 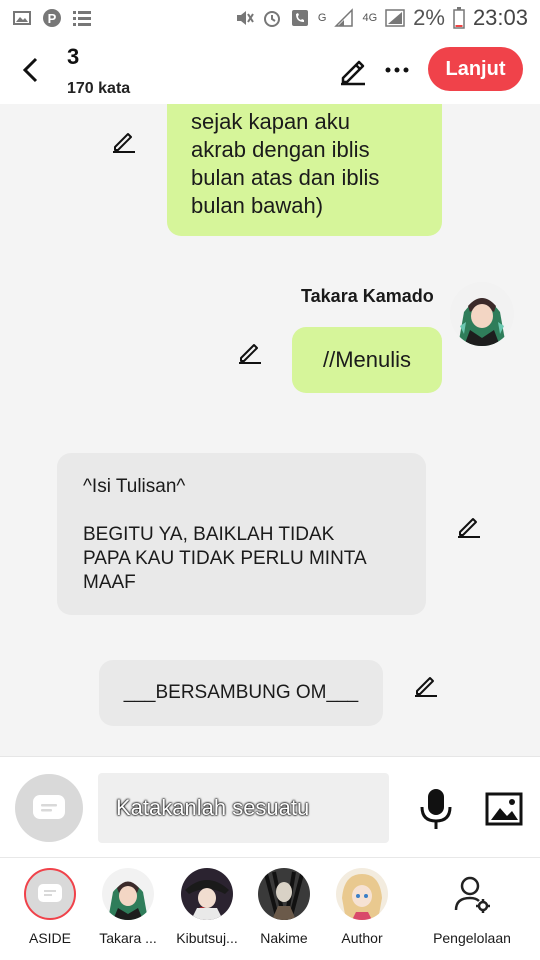 I want to click on aside-toggle-button, so click(x=49, y=808).